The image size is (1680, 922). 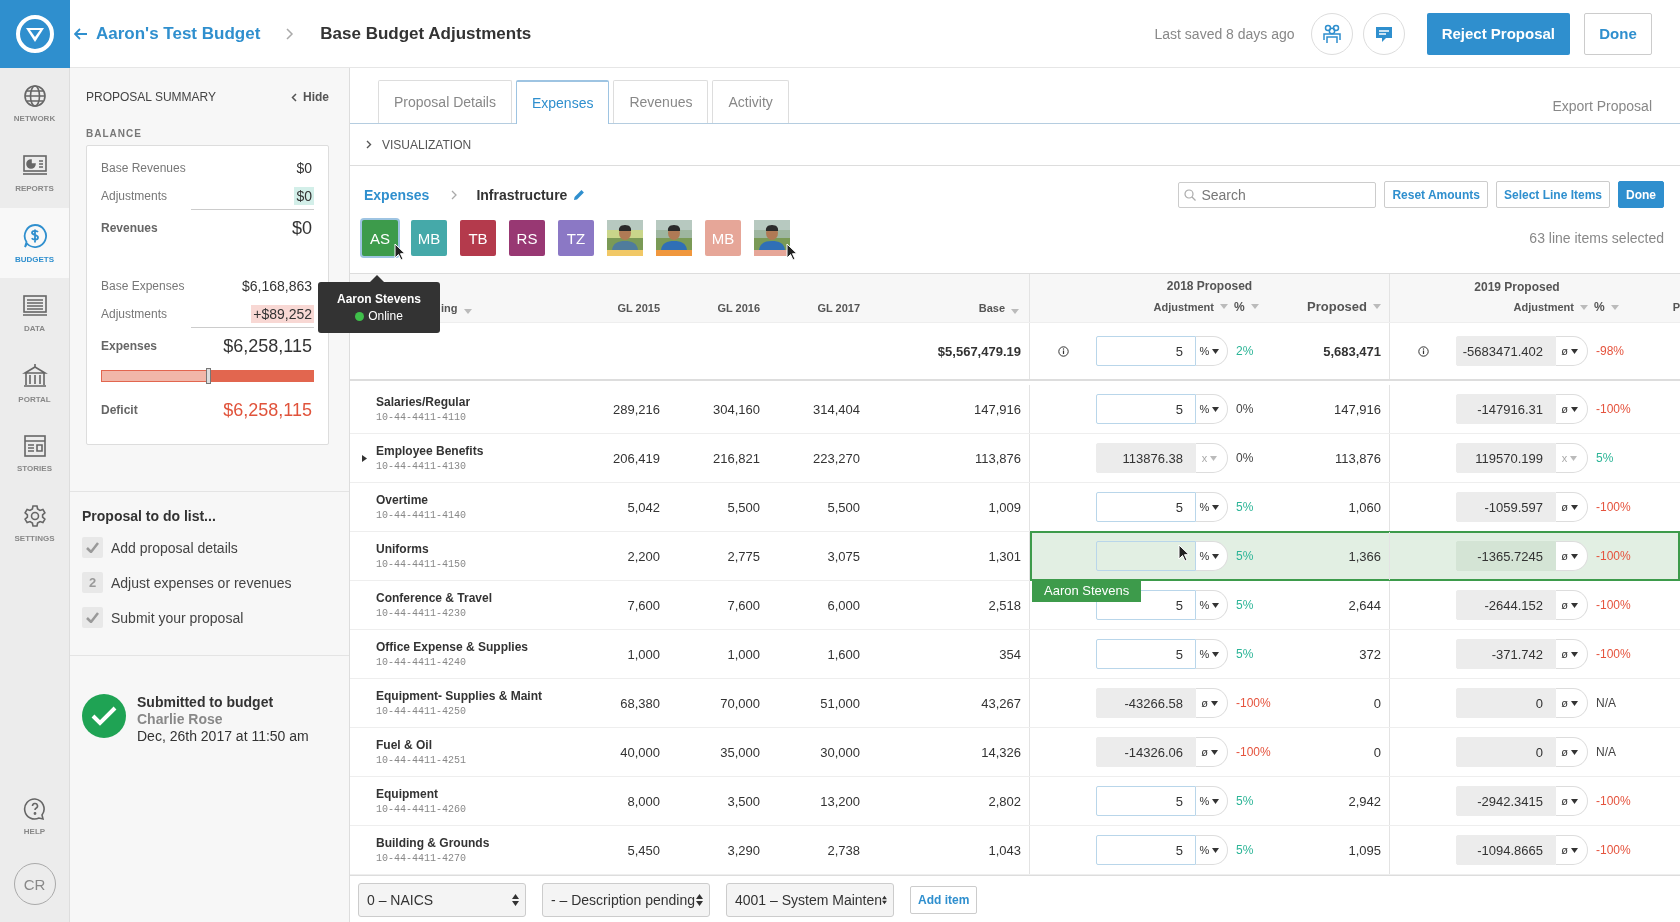 What do you see at coordinates (1506, 654) in the screenshot?
I see `adjustment-field: -371.742` at bounding box center [1506, 654].